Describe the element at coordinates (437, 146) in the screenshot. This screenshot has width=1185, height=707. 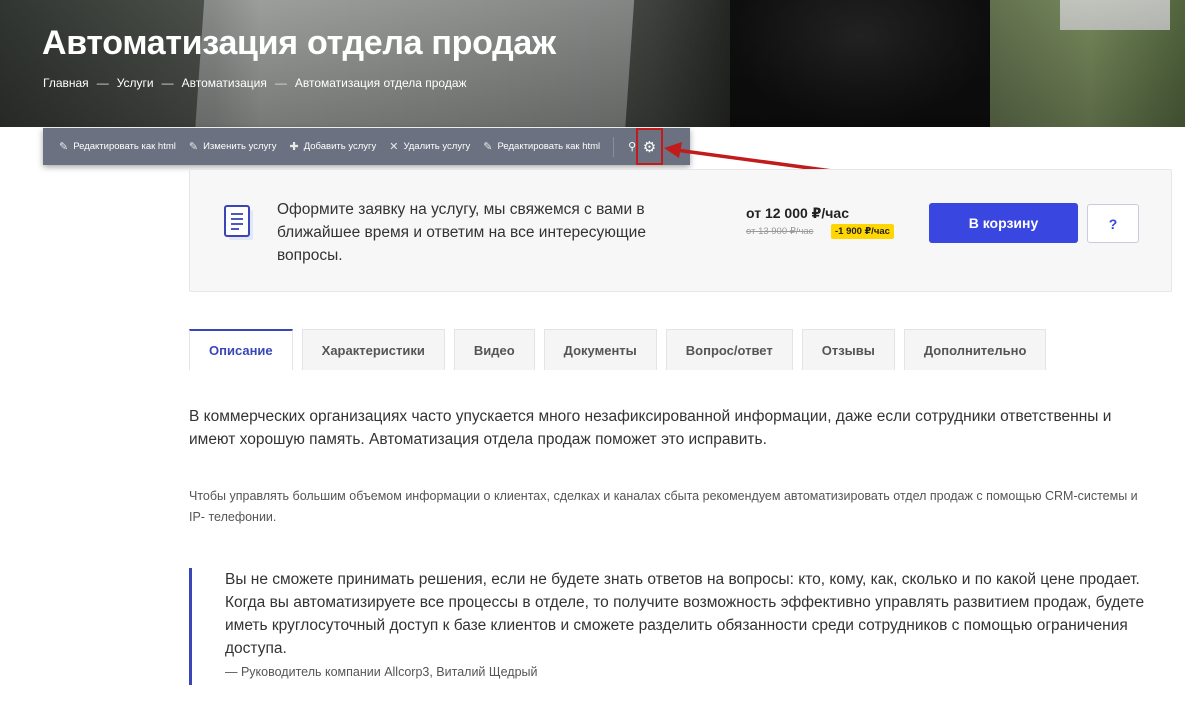
I see `toolbar-item-label: Удалить услугу` at that location.